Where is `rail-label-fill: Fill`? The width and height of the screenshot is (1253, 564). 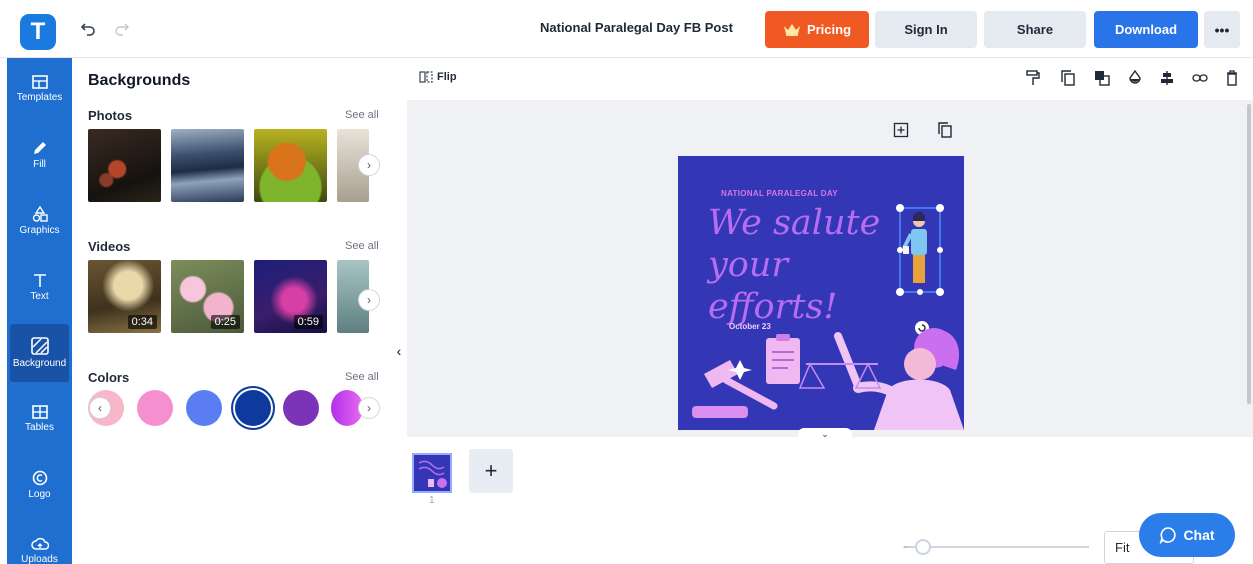 rail-label-fill: Fill is located at coordinates (39, 164).